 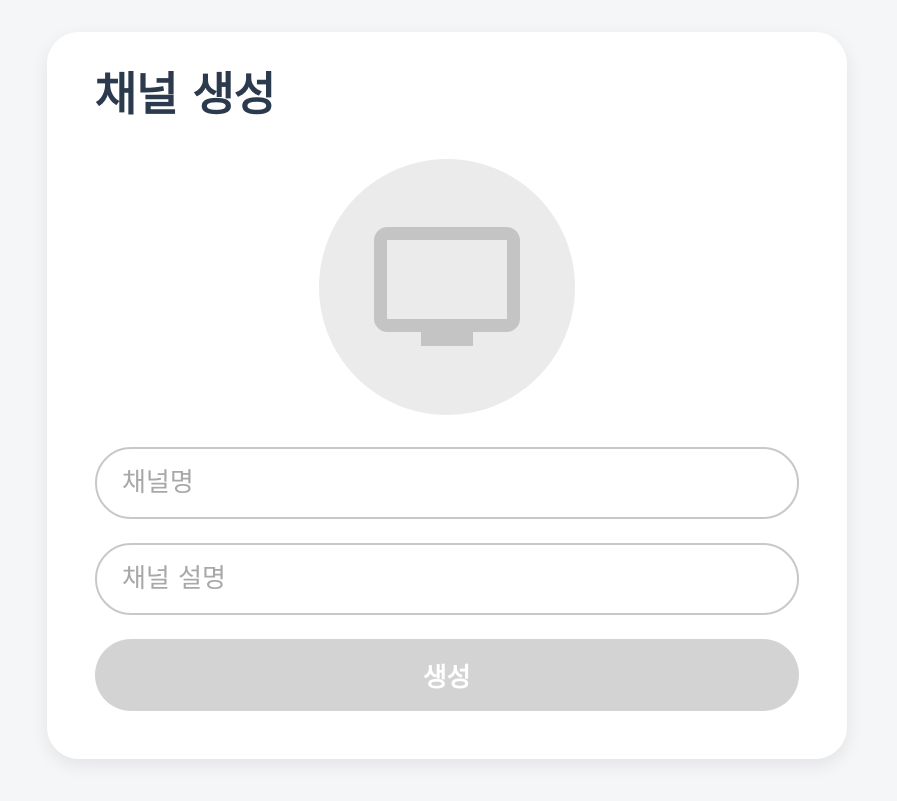 I want to click on channel-thumbnail-upload, so click(x=447, y=287).